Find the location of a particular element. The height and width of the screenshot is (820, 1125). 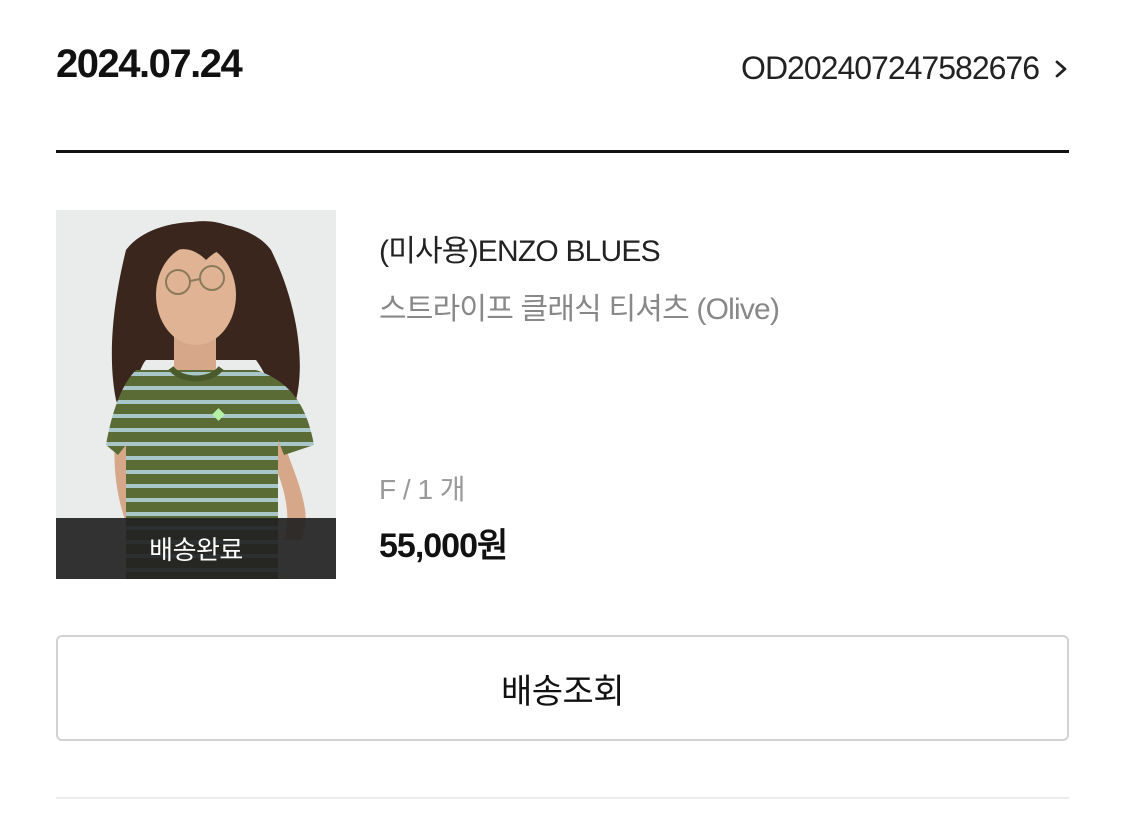

product-option: F / 1 개 is located at coordinates (422, 489).